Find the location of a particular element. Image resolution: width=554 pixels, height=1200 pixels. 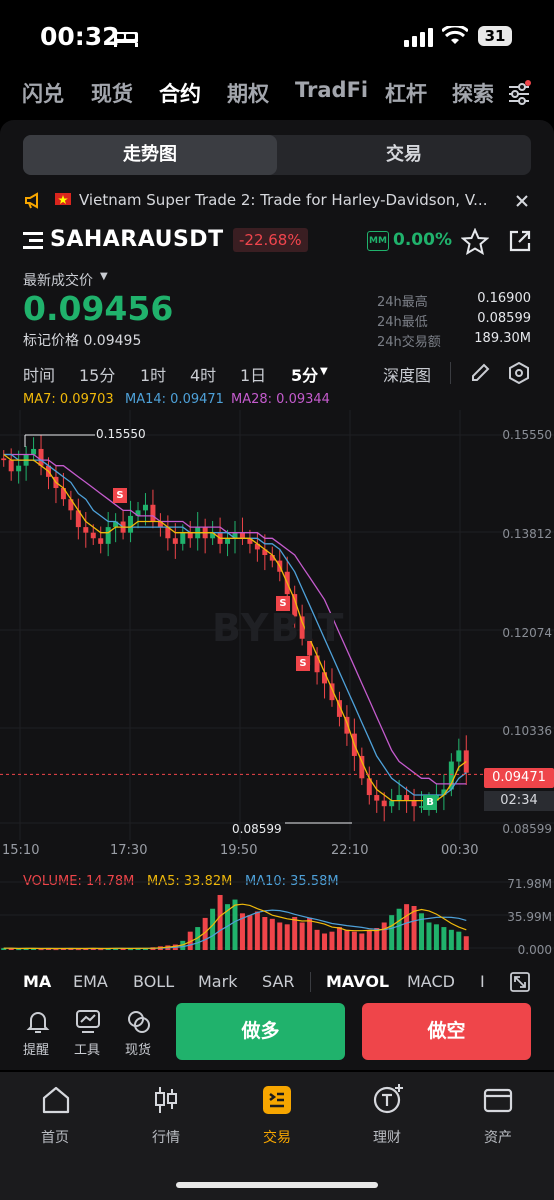

short-button: 做空 is located at coordinates (446, 1031).